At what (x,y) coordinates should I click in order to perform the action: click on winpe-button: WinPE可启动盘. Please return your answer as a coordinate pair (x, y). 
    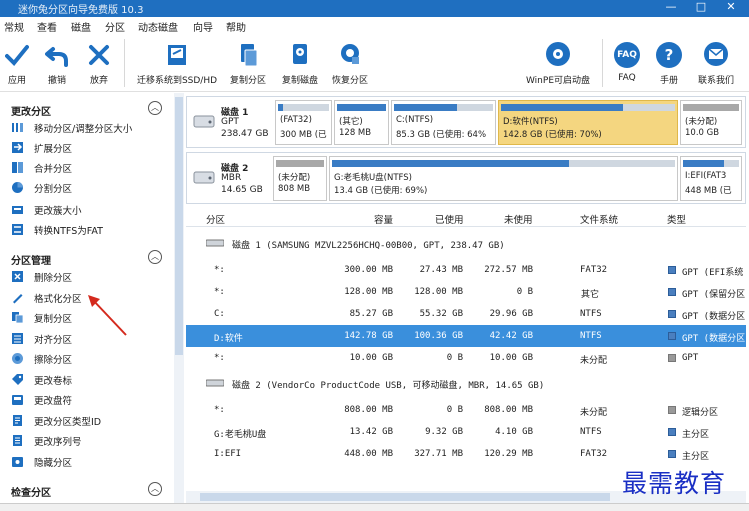
    Looking at the image, I should click on (558, 63).